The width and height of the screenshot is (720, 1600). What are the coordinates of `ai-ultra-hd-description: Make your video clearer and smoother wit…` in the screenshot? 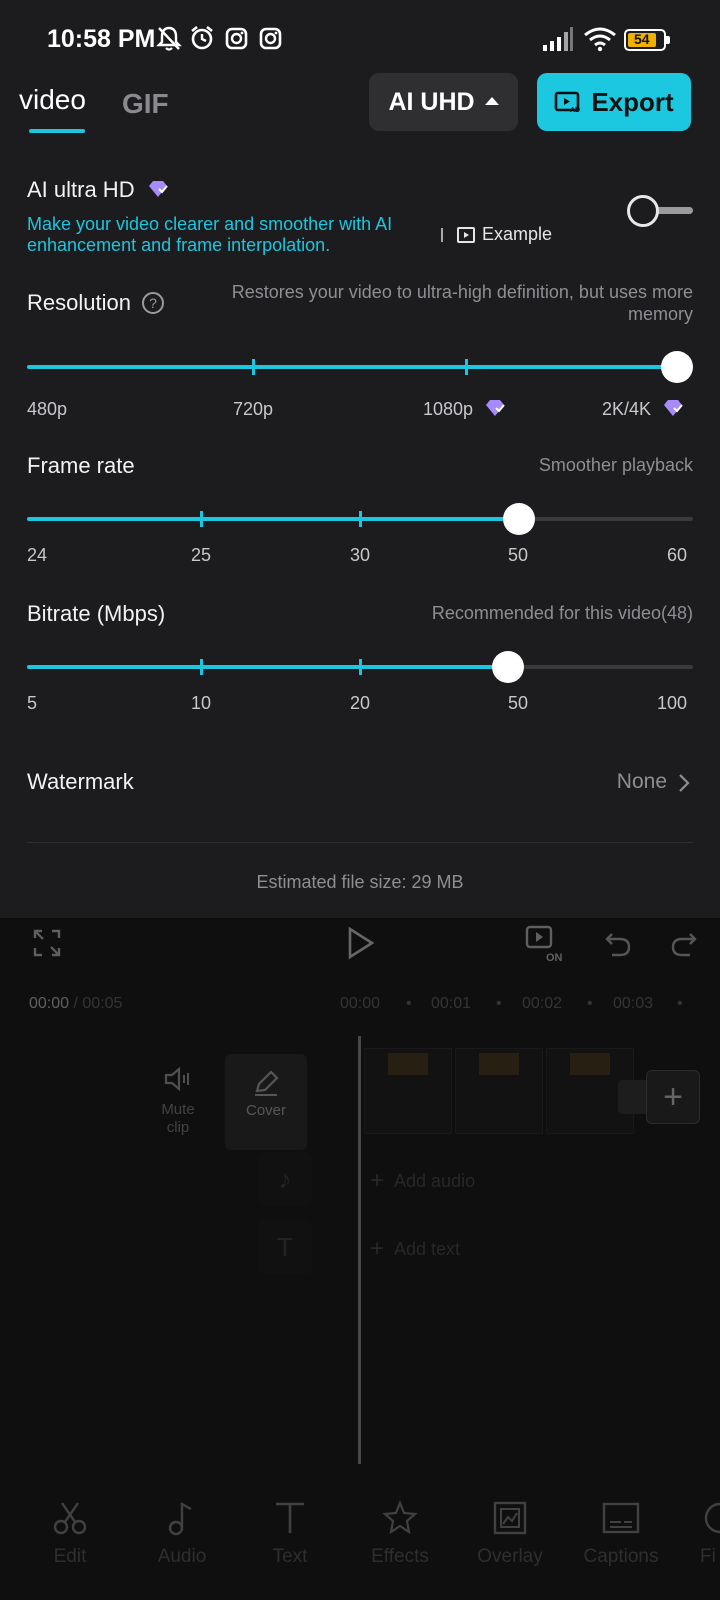 It's located at (210, 234).